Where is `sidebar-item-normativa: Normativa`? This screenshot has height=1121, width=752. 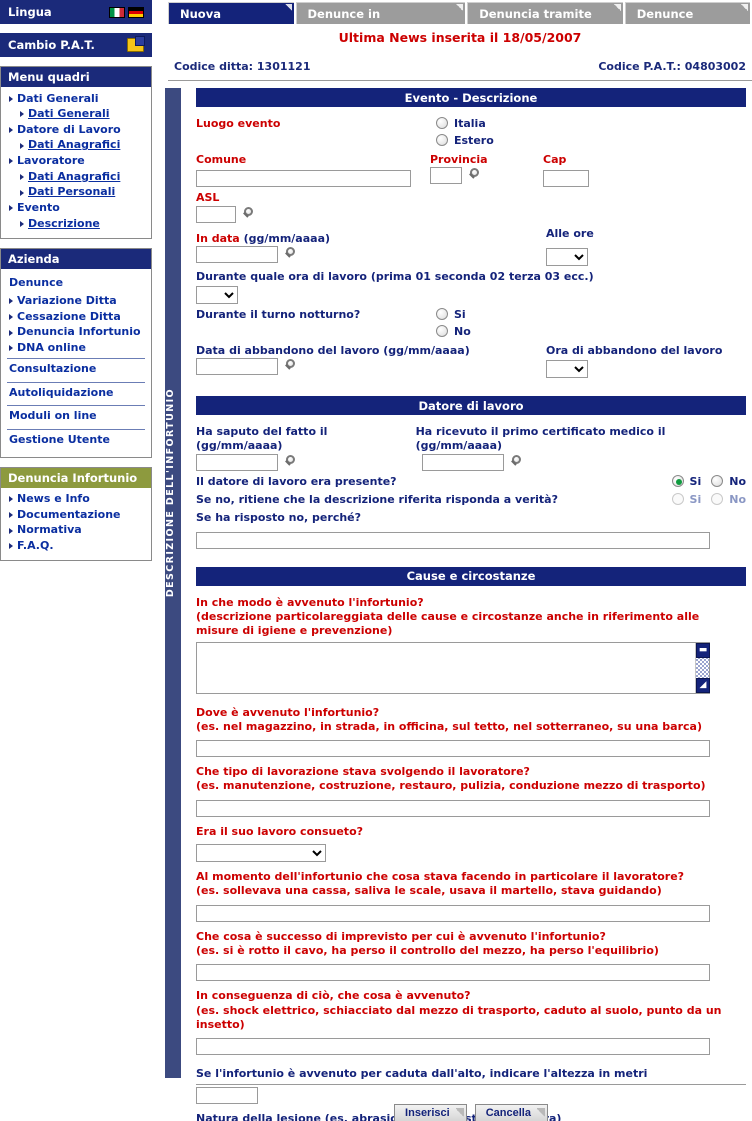
sidebar-item-normativa: Normativa is located at coordinates (76, 531).